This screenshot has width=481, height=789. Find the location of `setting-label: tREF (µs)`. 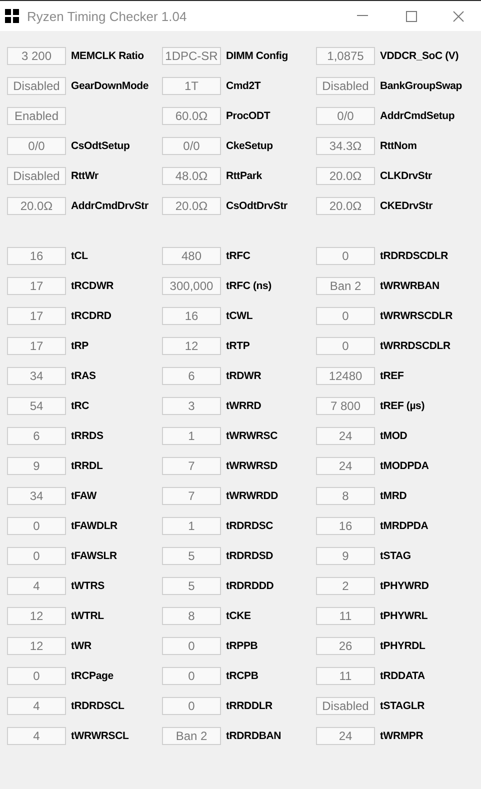

setting-label: tREF (µs) is located at coordinates (402, 406).